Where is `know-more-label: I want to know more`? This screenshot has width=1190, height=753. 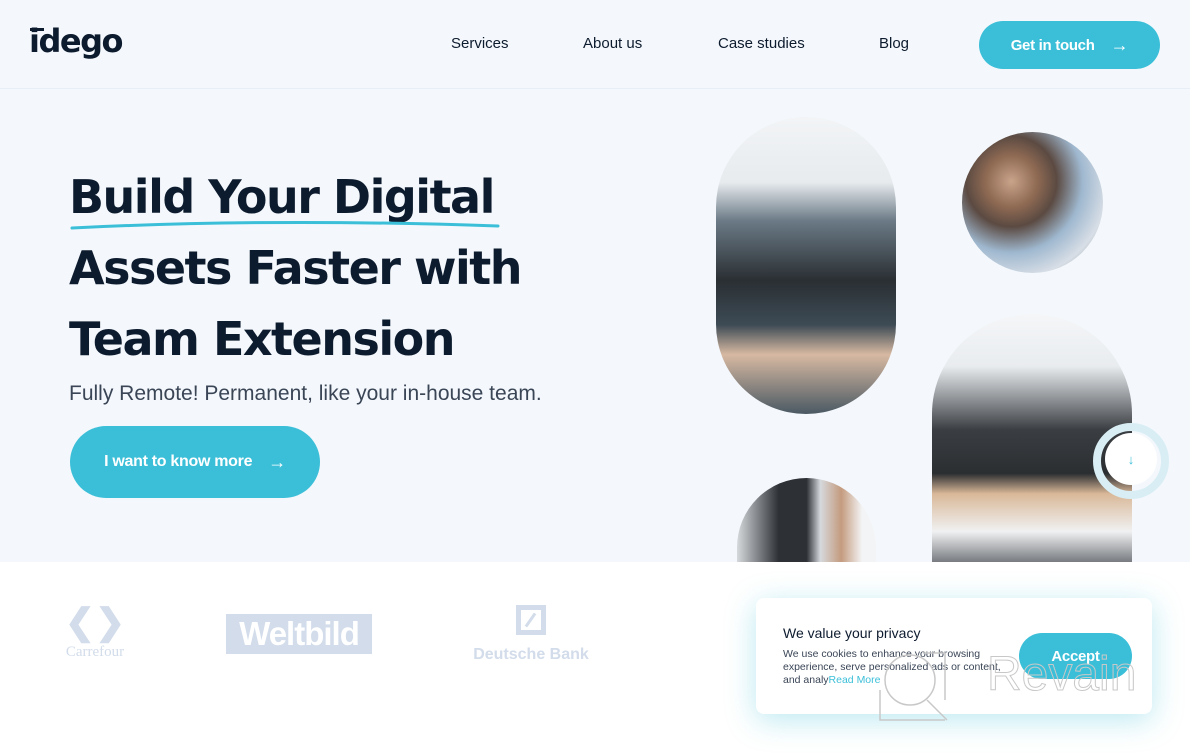 know-more-label: I want to know more is located at coordinates (178, 461).